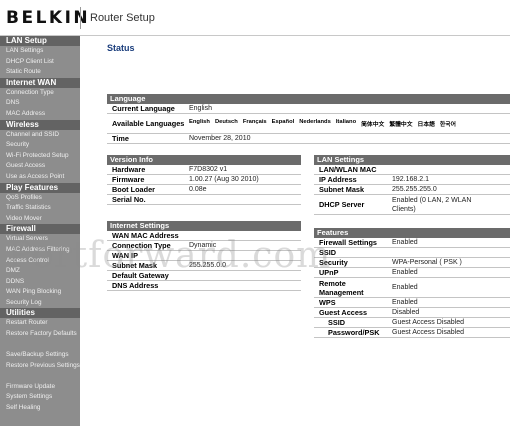 This screenshot has width=510, height=426. Describe the element at coordinates (283, 123) in the screenshot. I see `language-option-espanol: Español` at that location.